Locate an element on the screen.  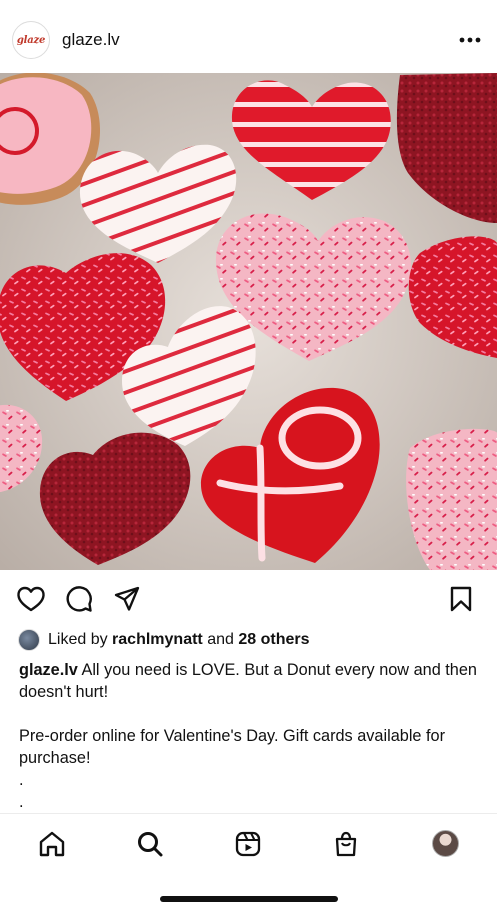
likes-others-count: 28 others is located at coordinates (273, 640).